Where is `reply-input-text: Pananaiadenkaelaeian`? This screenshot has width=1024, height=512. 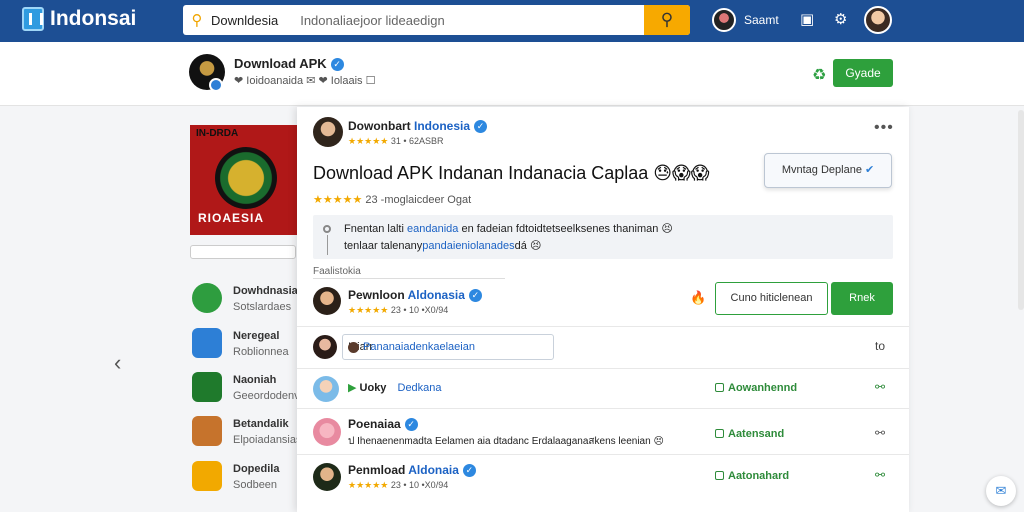
reply-input-text: Pananaiadenkaelaeian is located at coordinates (419, 347).